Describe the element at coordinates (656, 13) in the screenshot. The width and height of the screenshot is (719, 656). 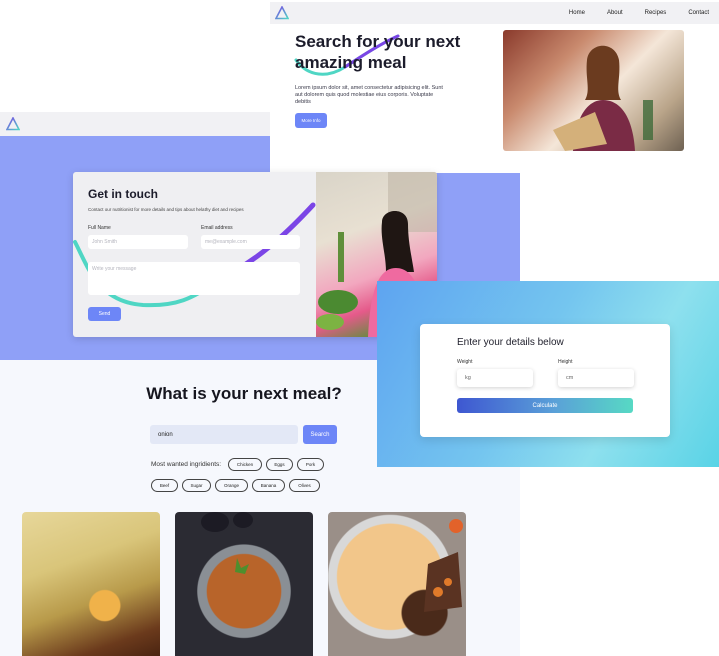
I see `nav-link-recipes: Recipes` at that location.